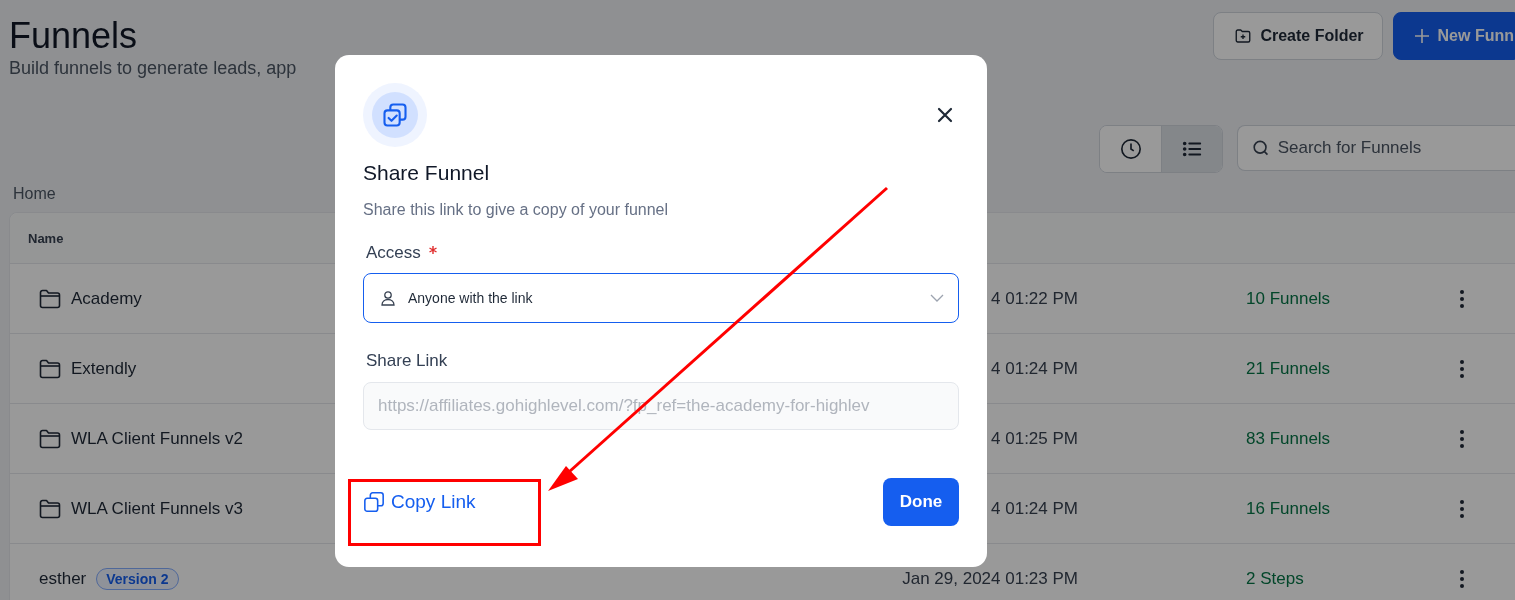 The height and width of the screenshot is (600, 1515). What do you see at coordinates (46, 238) in the screenshot?
I see `column-header: Name` at bounding box center [46, 238].